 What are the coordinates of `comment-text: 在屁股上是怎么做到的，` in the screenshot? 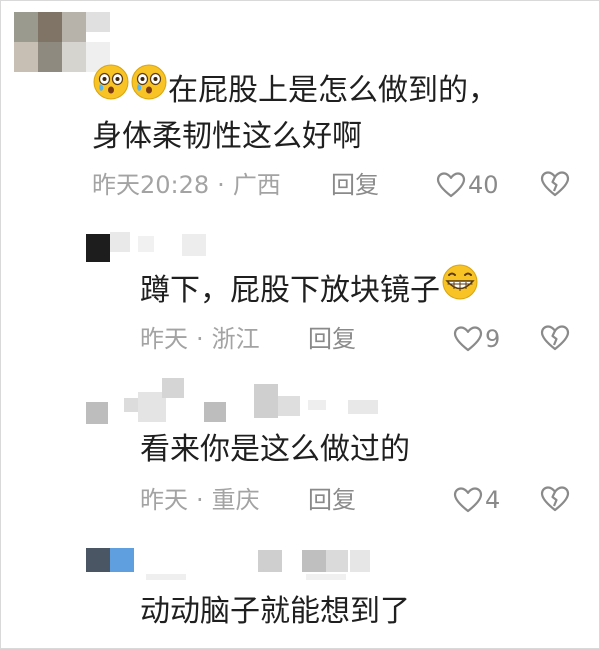 It's located at (295, 90).